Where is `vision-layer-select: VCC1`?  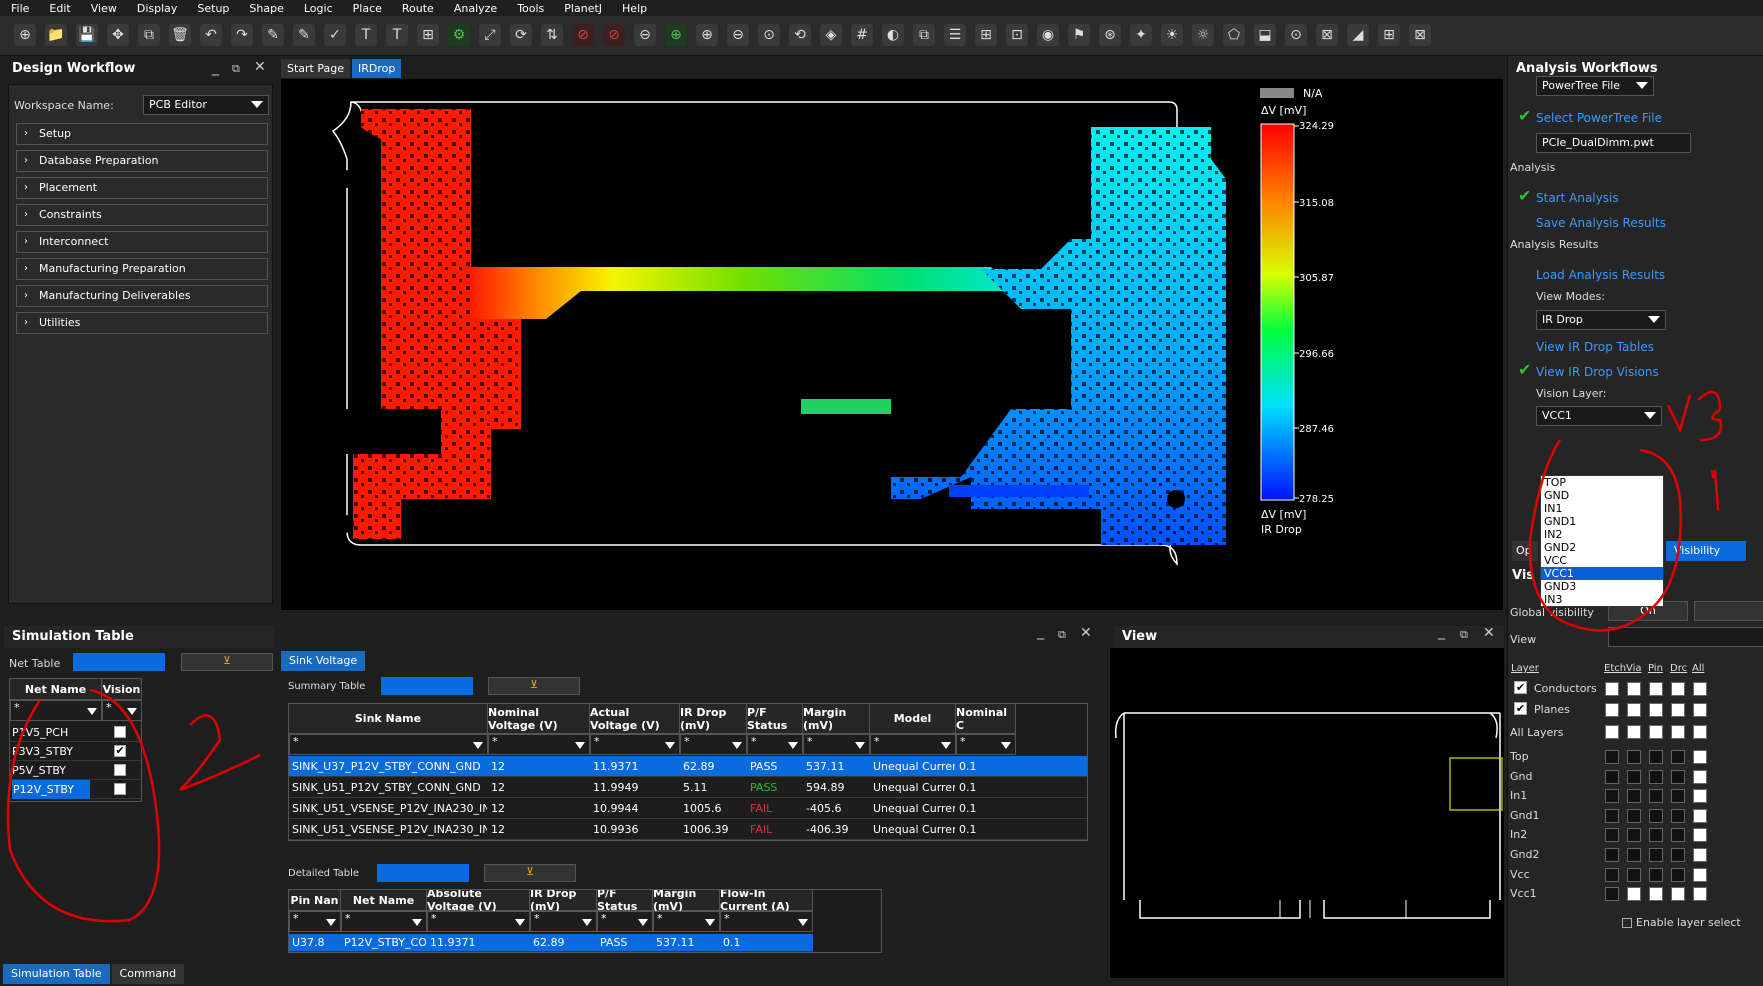
vision-layer-select: VCC1 is located at coordinates (1599, 416).